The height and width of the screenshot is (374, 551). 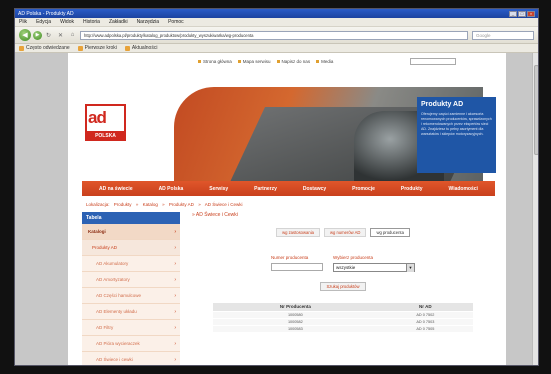 I want to click on nav-promotions: Promocje, so click(x=363, y=189).